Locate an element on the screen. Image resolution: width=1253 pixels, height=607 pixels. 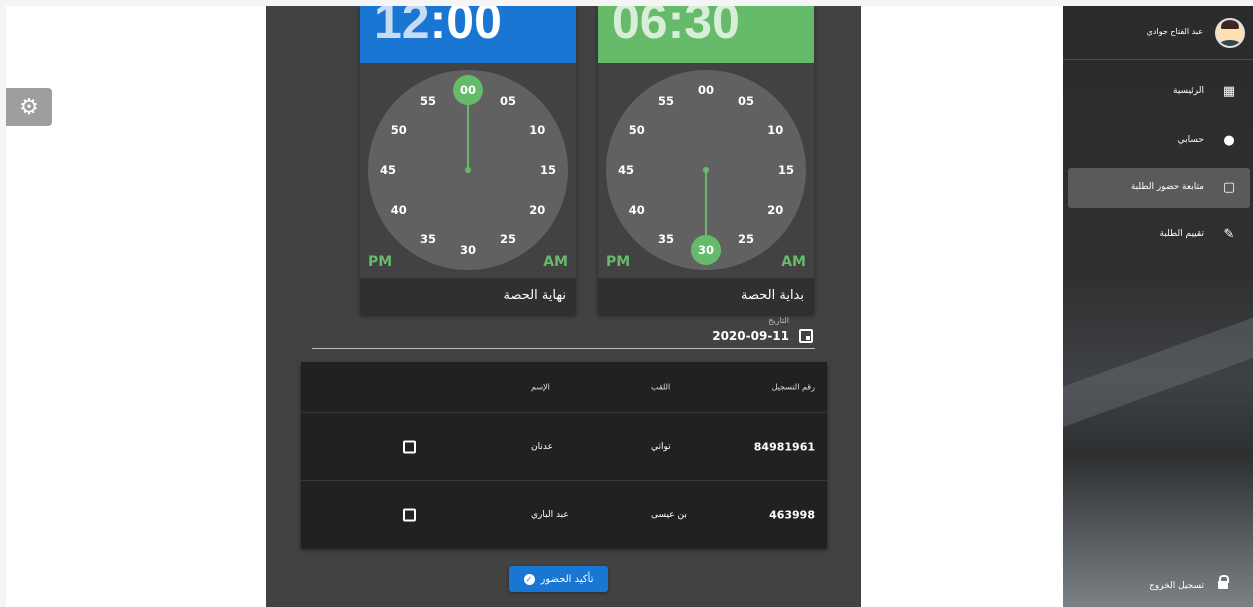
lock-icon is located at coordinates (1223, 583).